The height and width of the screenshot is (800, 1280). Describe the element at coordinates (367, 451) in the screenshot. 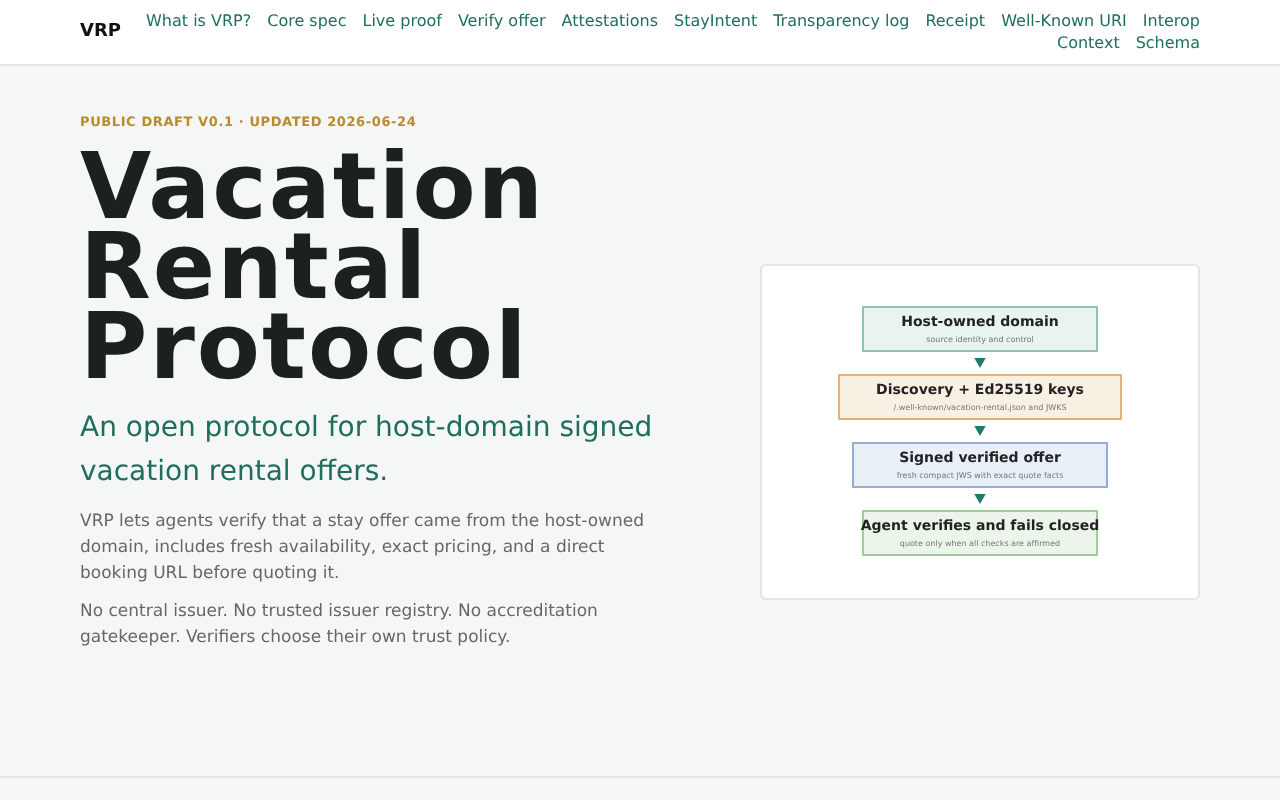

I see `lead-text: An open protocol for host-domain signed vacation rental offers.` at that location.